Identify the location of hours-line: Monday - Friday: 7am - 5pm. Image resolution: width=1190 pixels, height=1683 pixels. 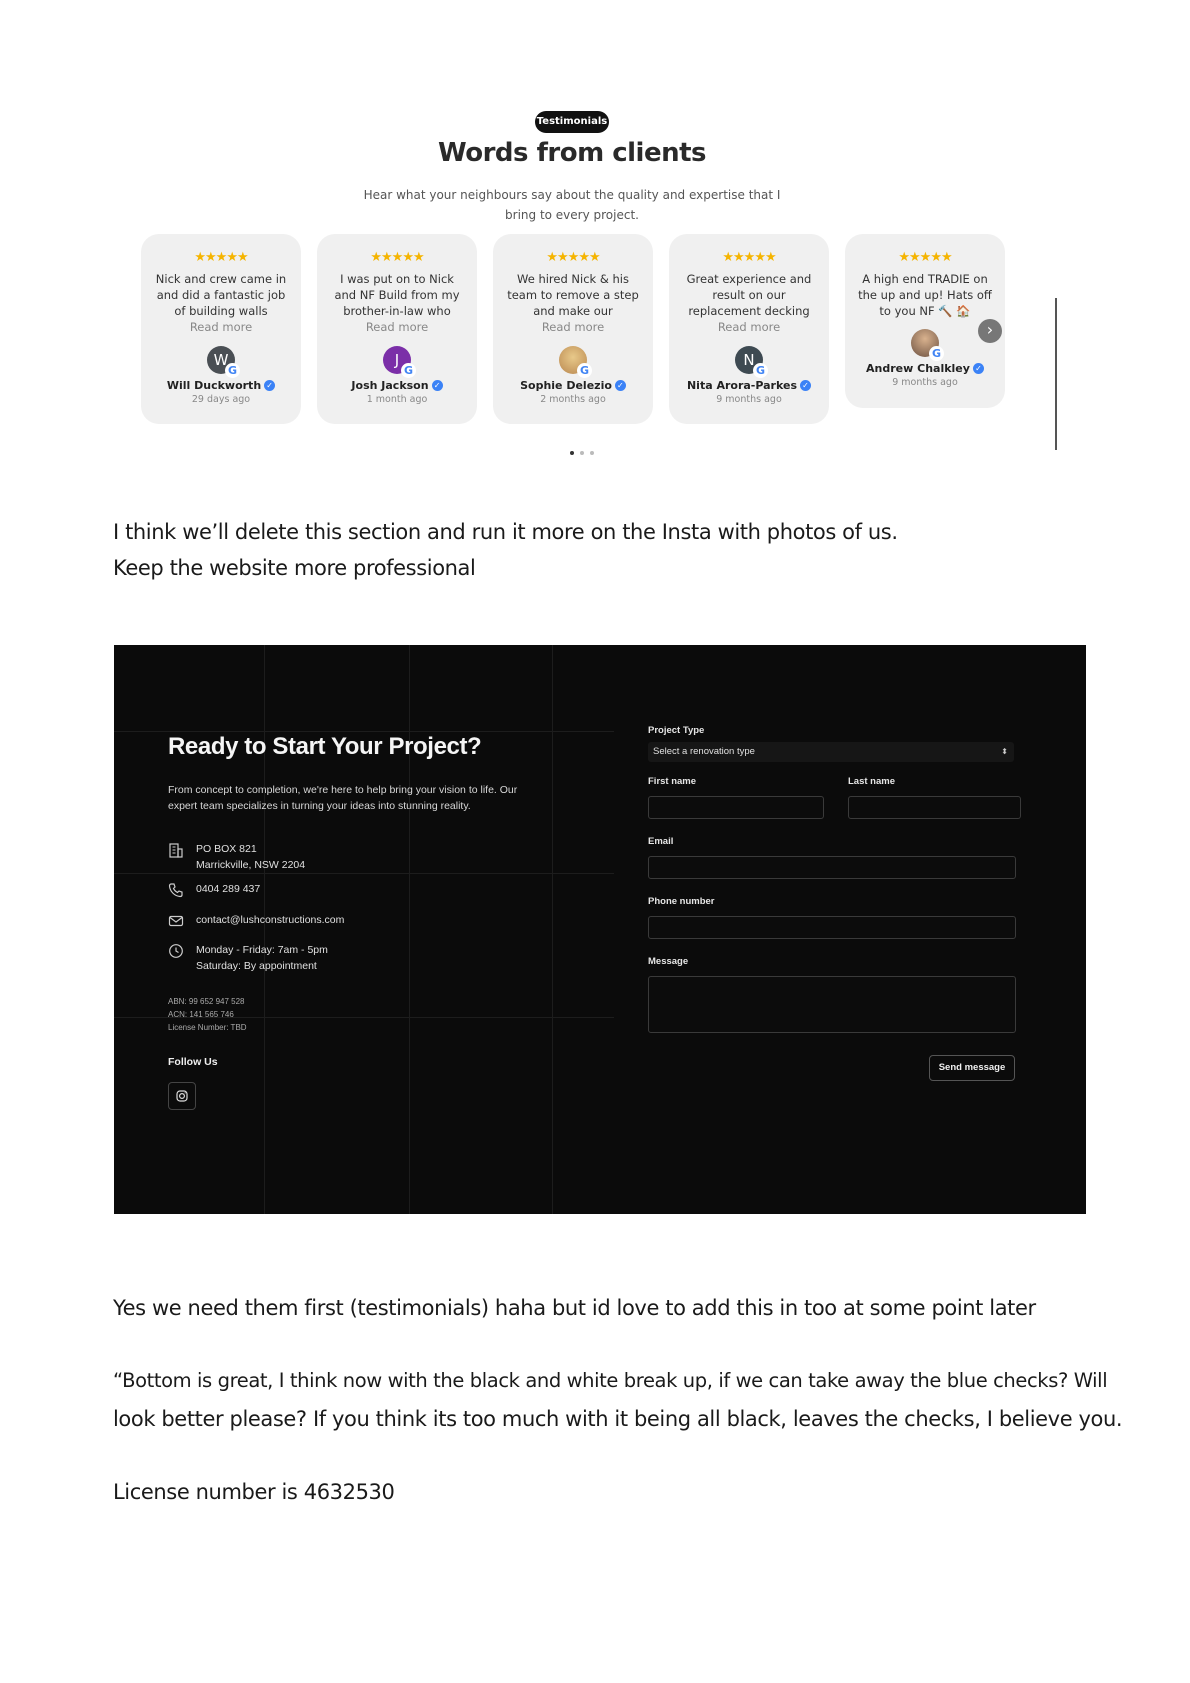
(262, 950).